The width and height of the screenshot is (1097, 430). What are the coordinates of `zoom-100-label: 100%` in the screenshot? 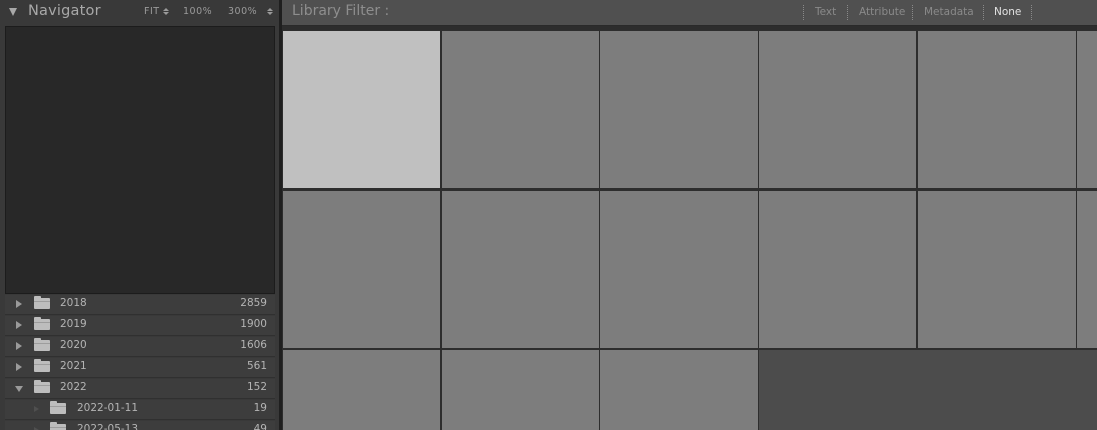 It's located at (198, 11).